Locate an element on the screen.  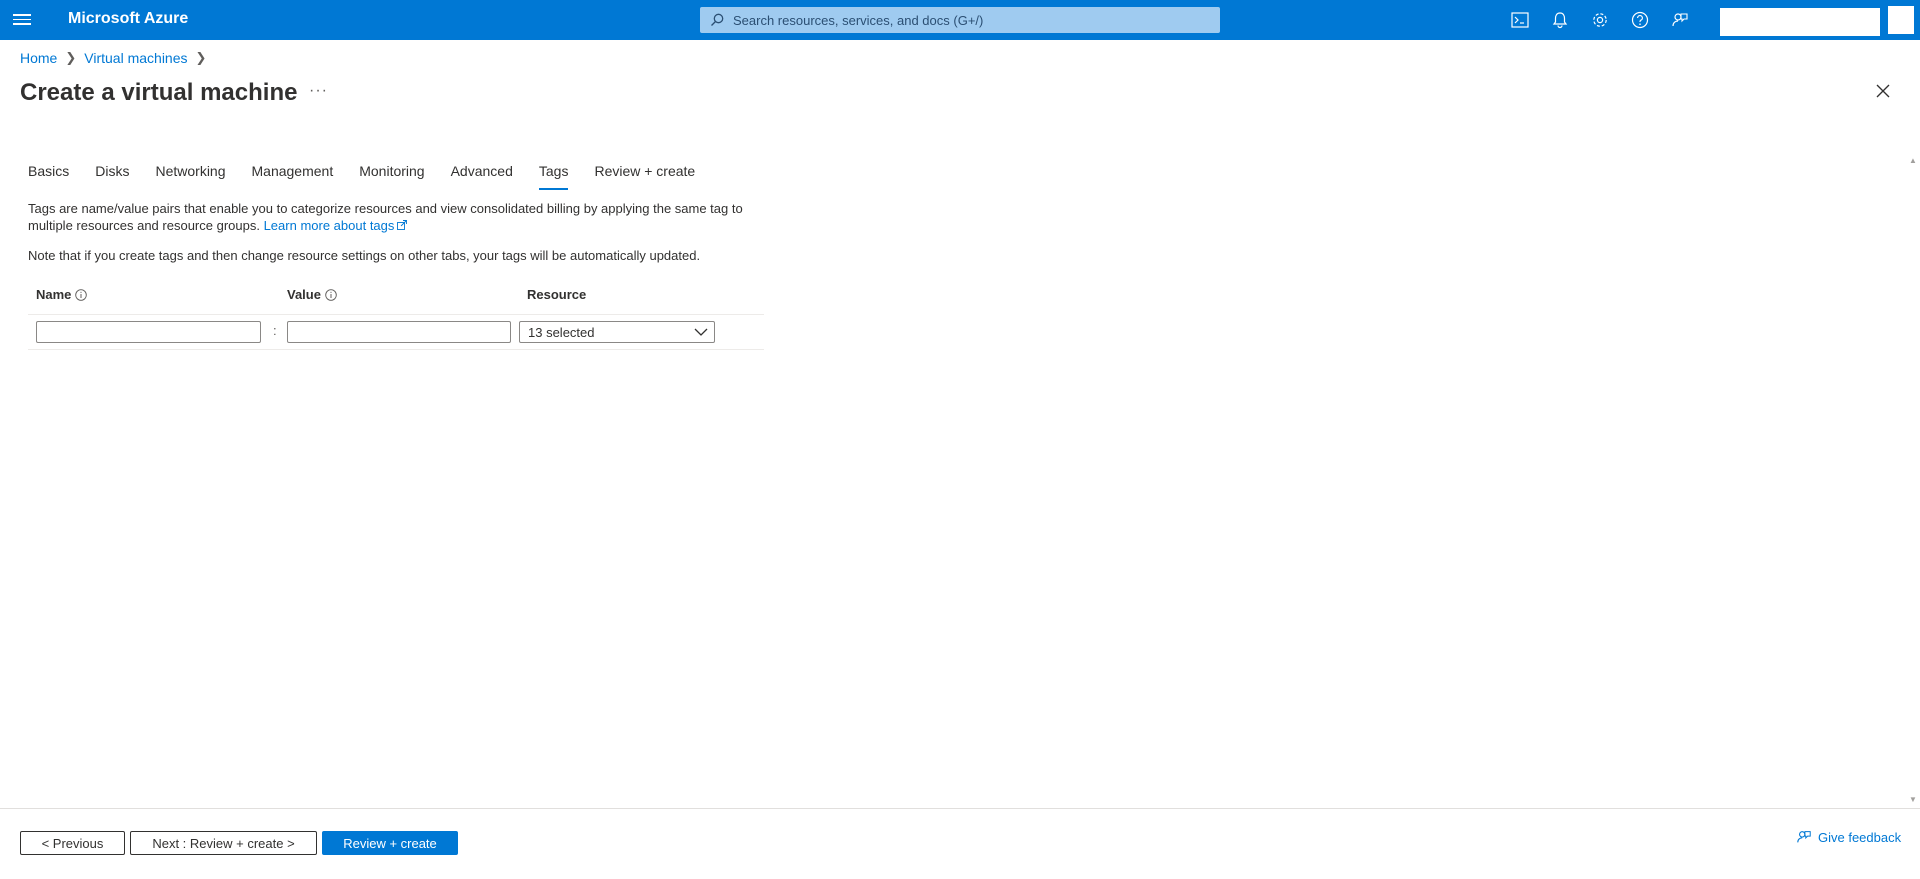
tab-tags: Tags is located at coordinates (553, 175).